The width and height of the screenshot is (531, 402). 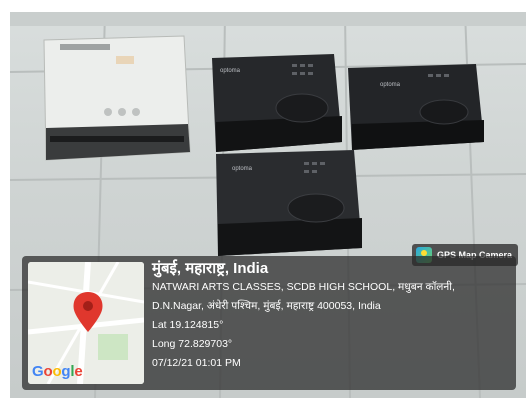 I want to click on latitude: Lat 19.124815°, so click(x=188, y=325).